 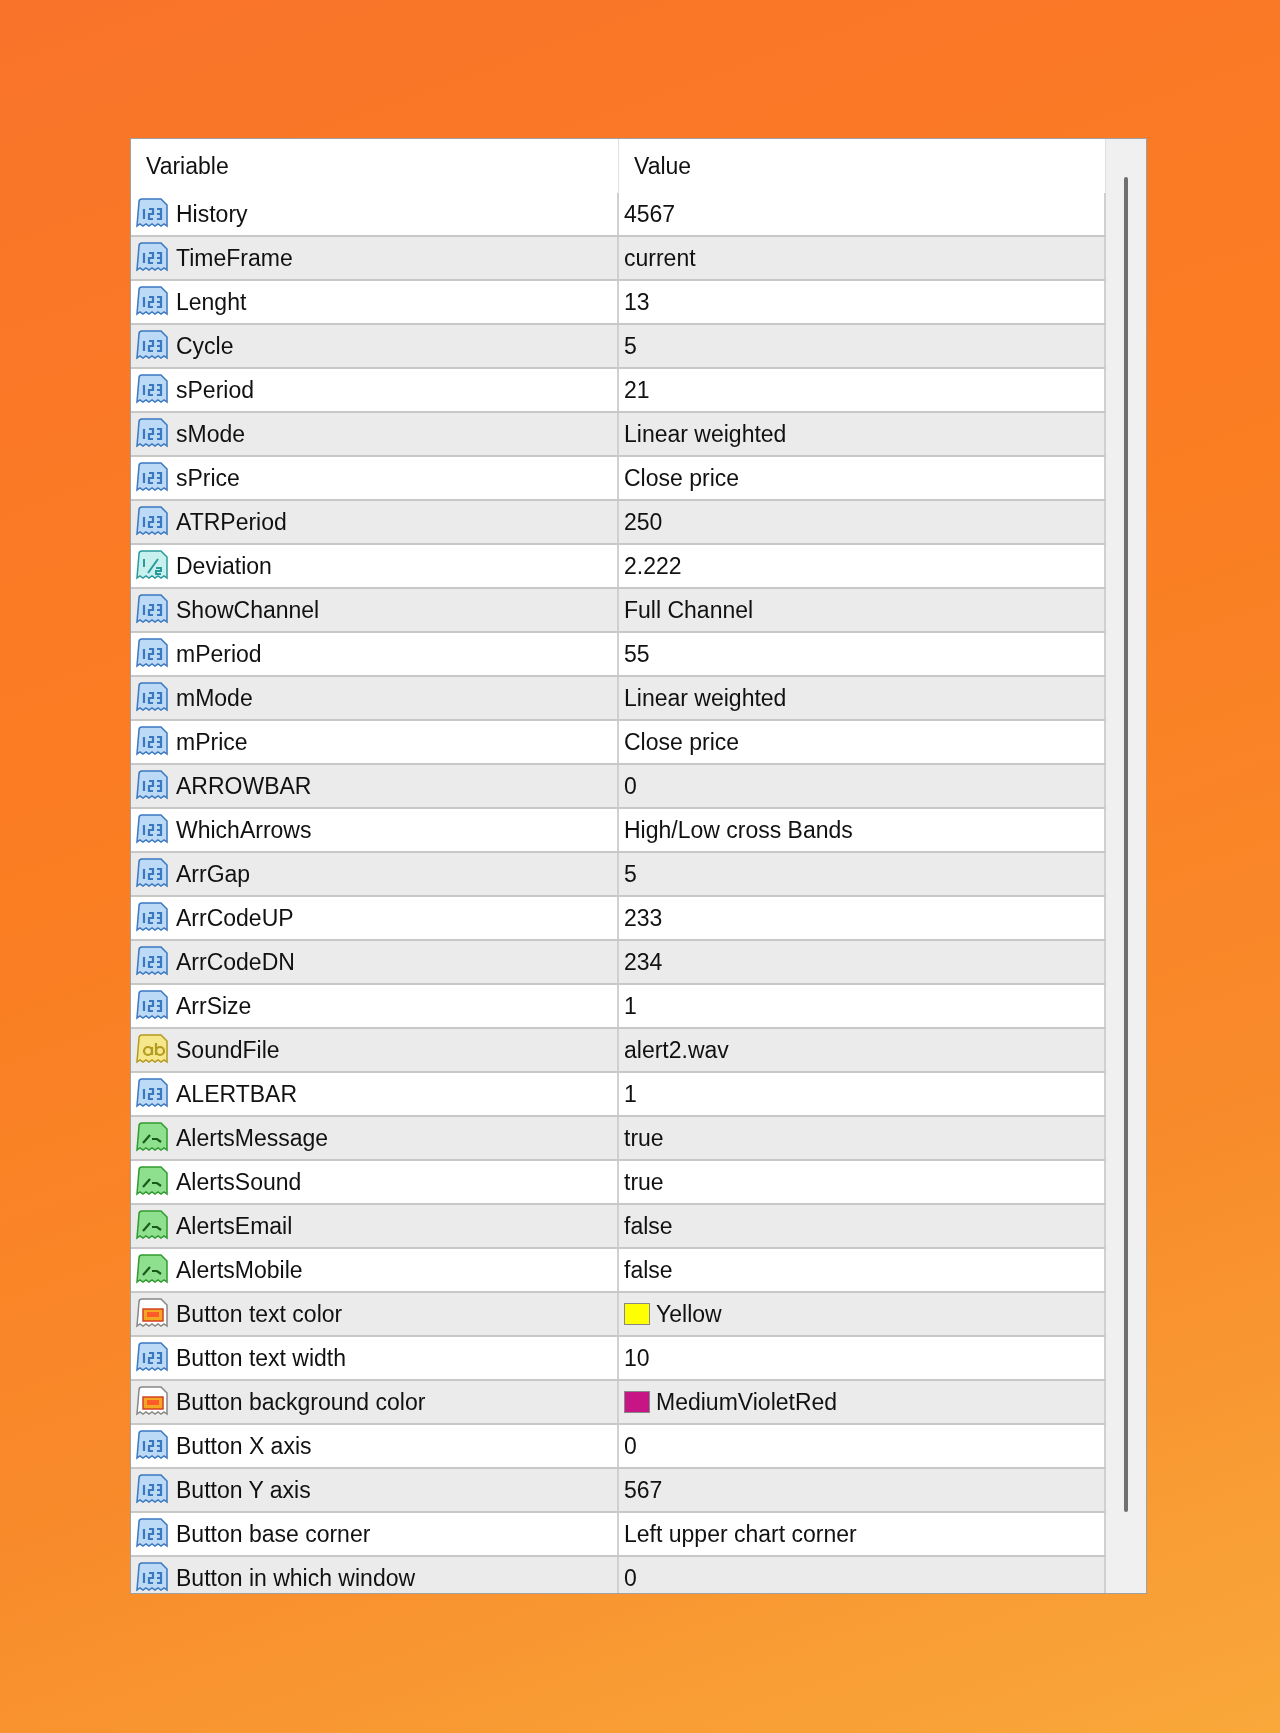 I want to click on variable-value: 567, so click(x=643, y=1490).